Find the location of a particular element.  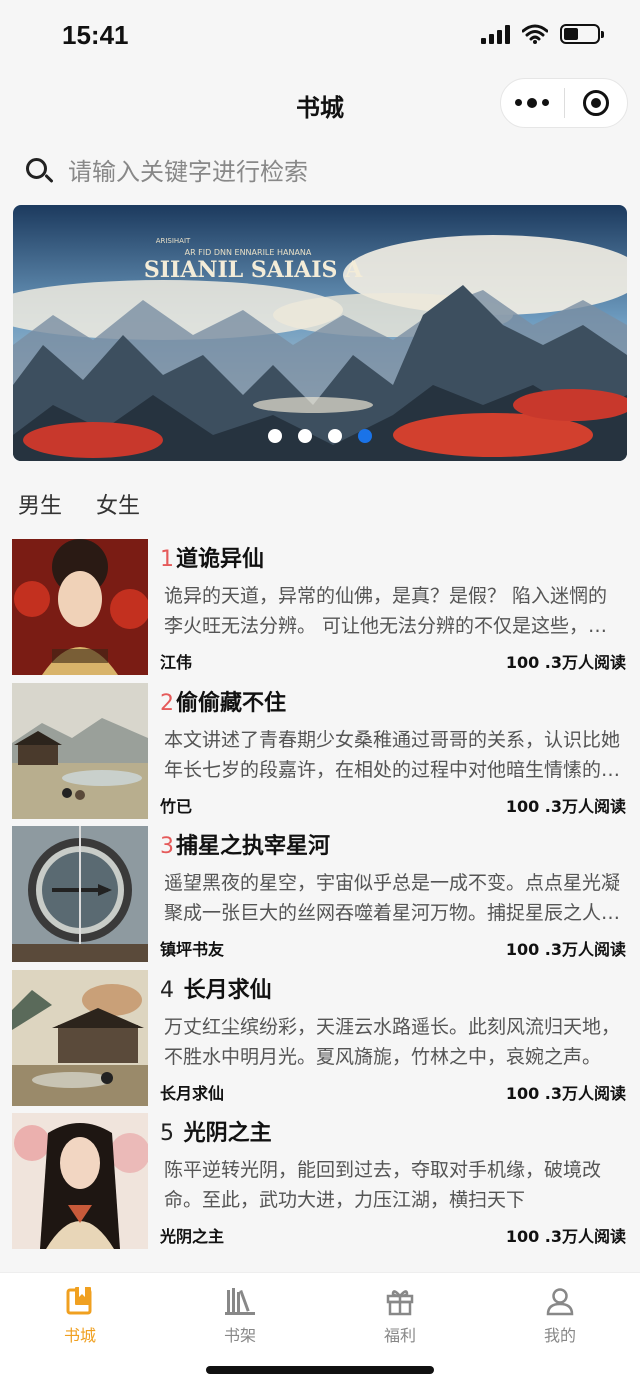

book-author: 江伟 is located at coordinates (176, 662).